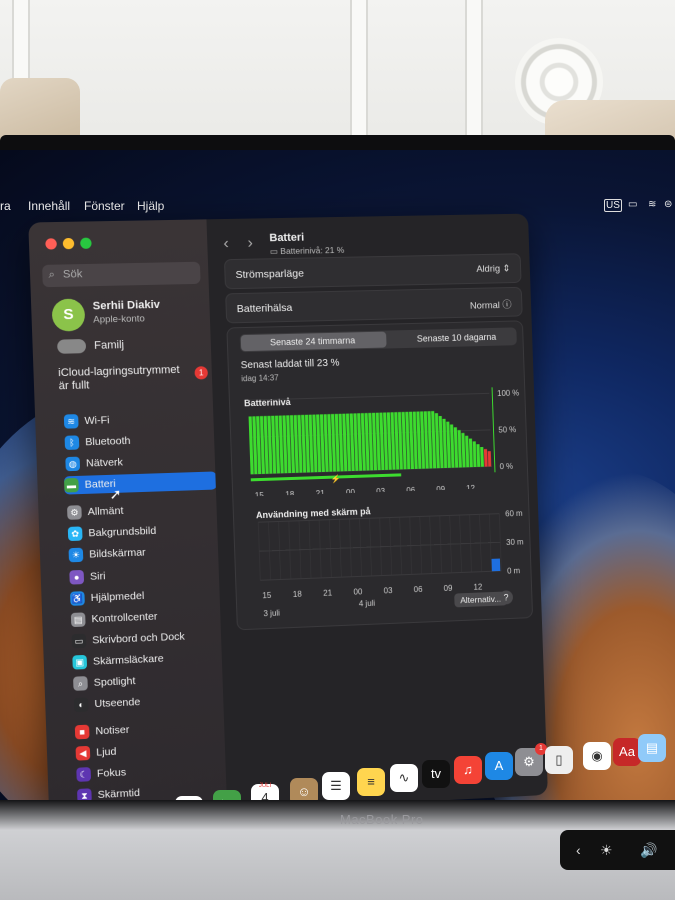 This screenshot has height=900, width=675. I want to click on forward-icon: ›, so click(250, 244).